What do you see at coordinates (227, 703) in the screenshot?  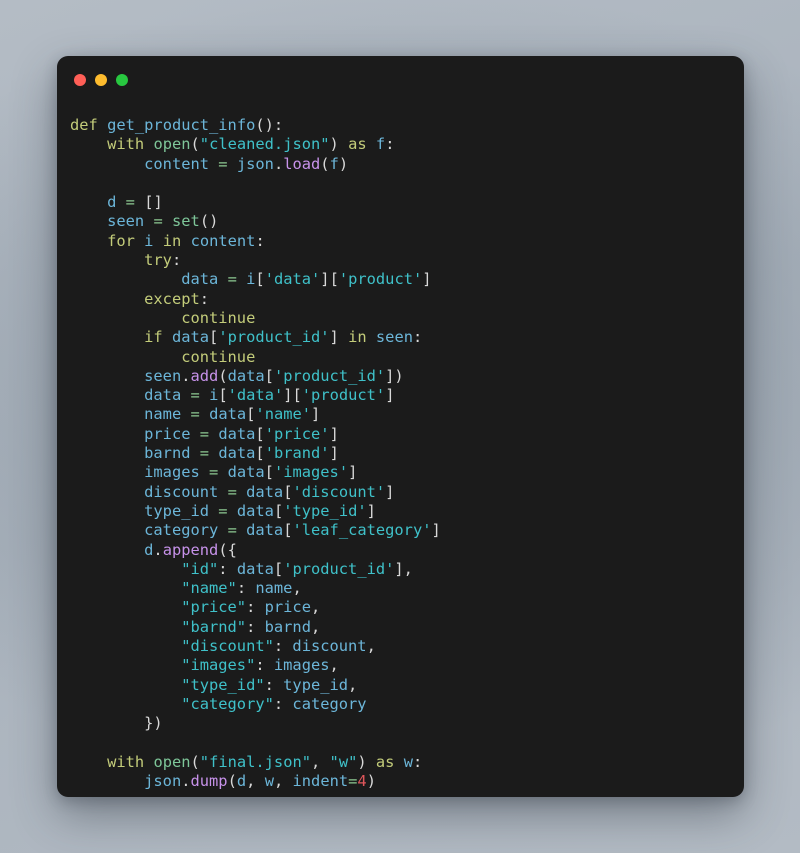 I see `code-token-string: "category"` at bounding box center [227, 703].